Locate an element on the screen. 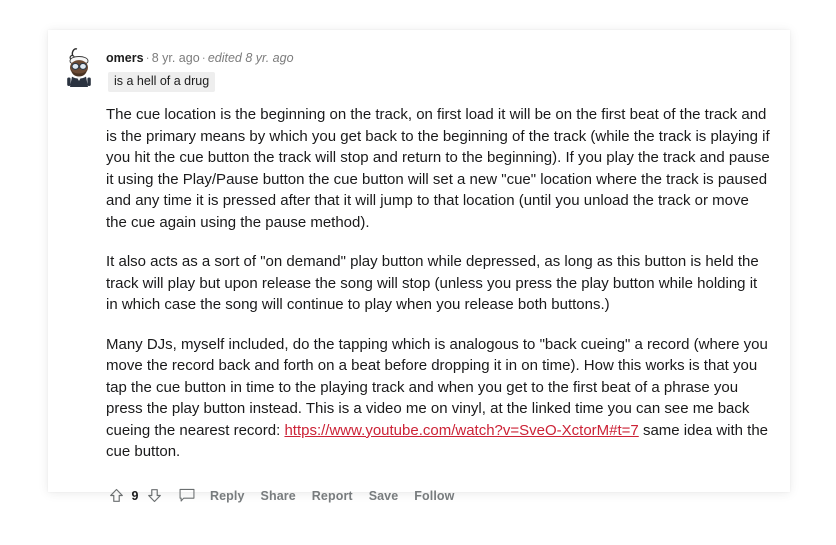 The height and width of the screenshot is (545, 836). byline: omers · 8 yr. ago · edited 8 yr. ago is located at coordinates (437, 58).